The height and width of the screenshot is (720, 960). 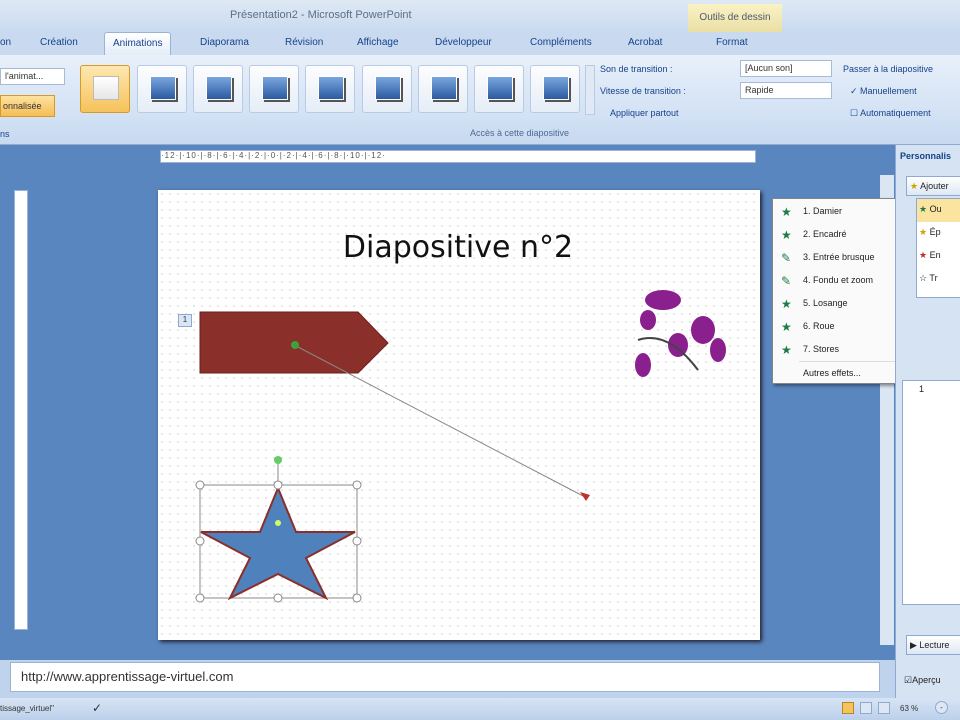 What do you see at coordinates (387, 89) in the screenshot?
I see `transition-dissolve` at bounding box center [387, 89].